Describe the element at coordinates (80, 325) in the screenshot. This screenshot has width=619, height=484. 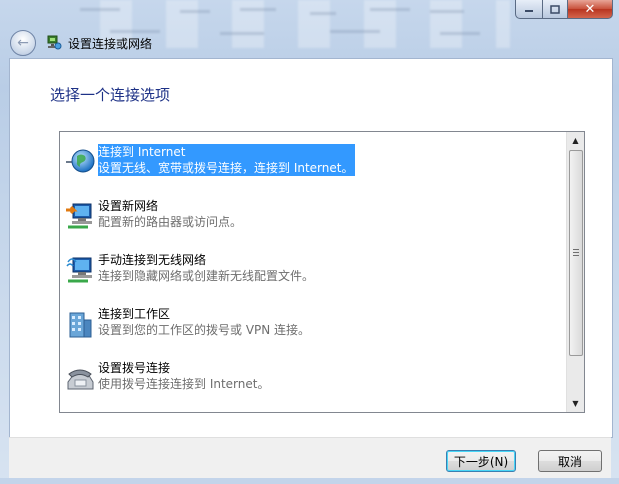
I see `workplace-building-icon` at that location.